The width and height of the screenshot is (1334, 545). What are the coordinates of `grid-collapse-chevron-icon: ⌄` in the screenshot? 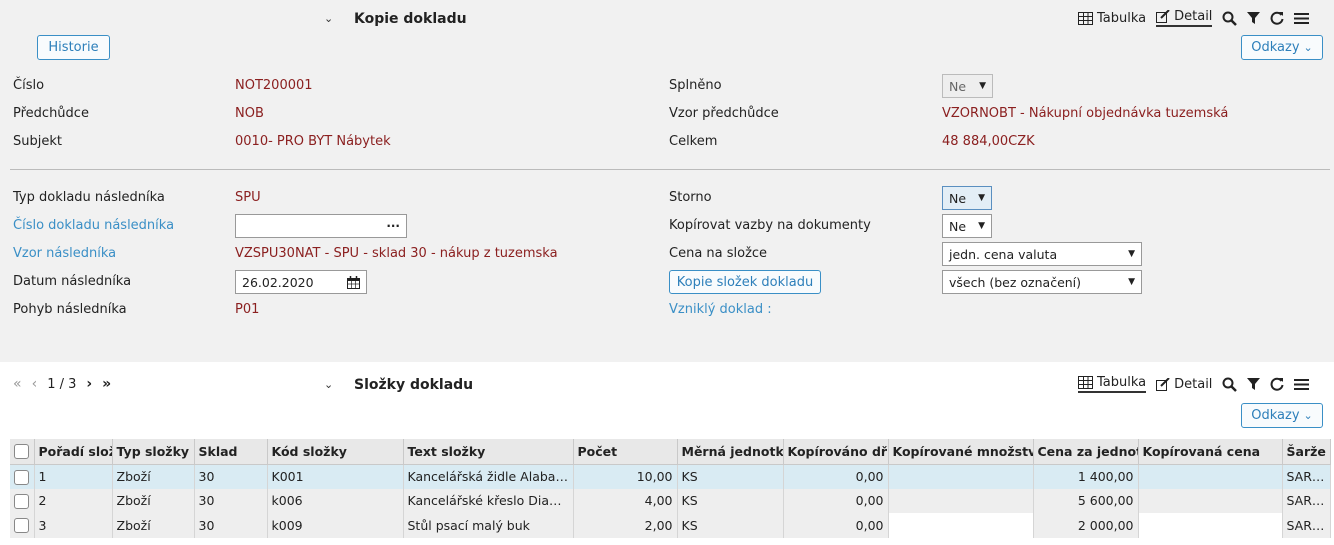 It's located at (328, 384).